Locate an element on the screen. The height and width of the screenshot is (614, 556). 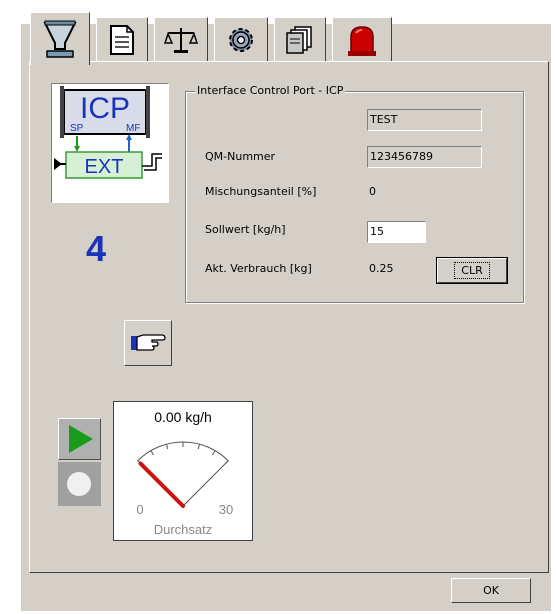
record-circle-icon is located at coordinates (79, 484).